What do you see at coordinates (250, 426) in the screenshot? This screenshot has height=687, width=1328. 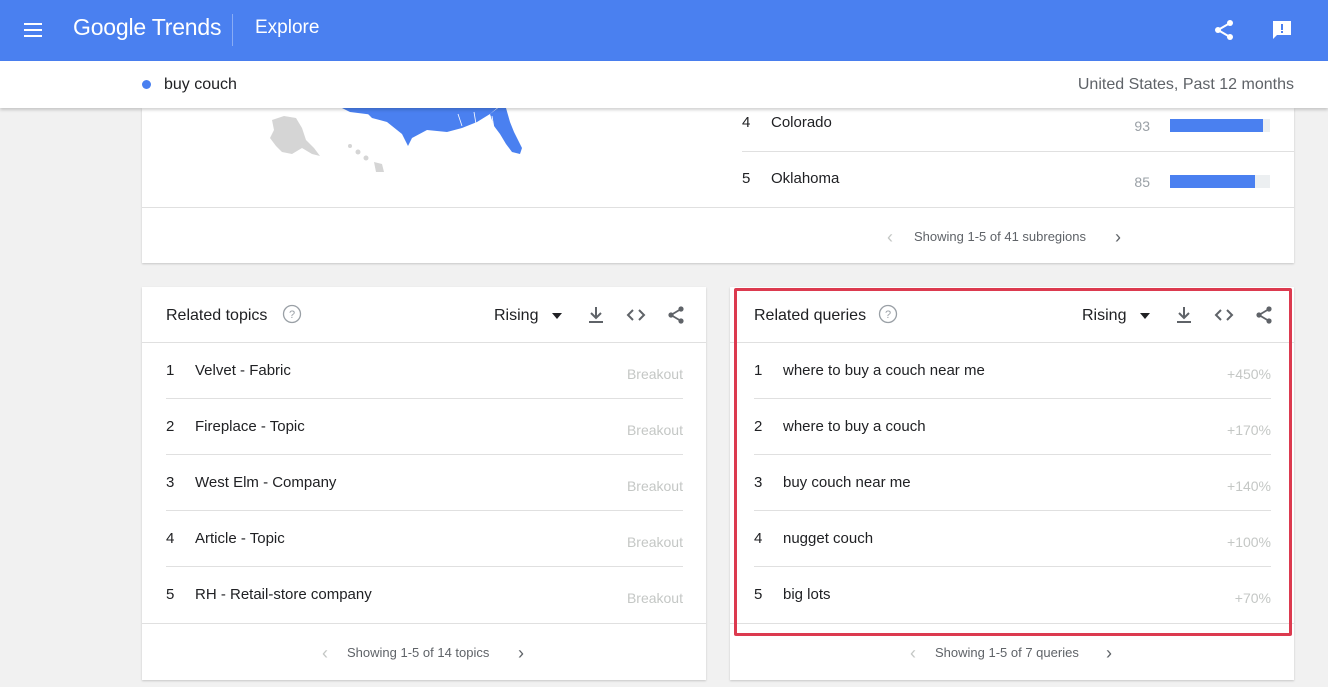 I see `item-label: Fireplace - Topic` at bounding box center [250, 426].